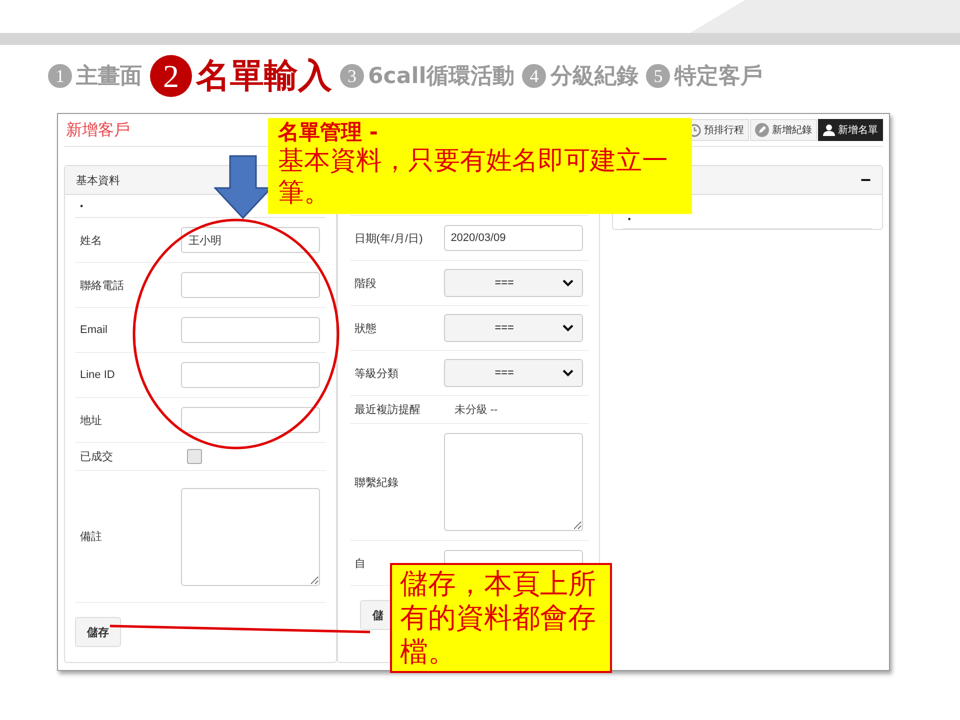 The height and width of the screenshot is (720, 960). Describe the element at coordinates (365, 283) in the screenshot. I see `field-label: 階段` at that location.